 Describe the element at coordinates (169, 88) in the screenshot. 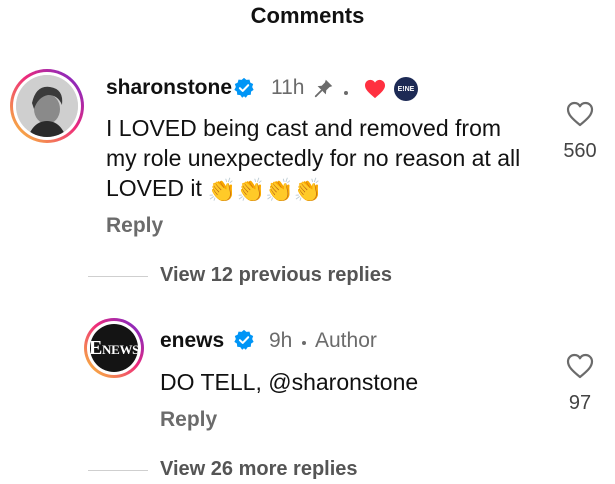

I see `comment-username: sharonstone` at that location.